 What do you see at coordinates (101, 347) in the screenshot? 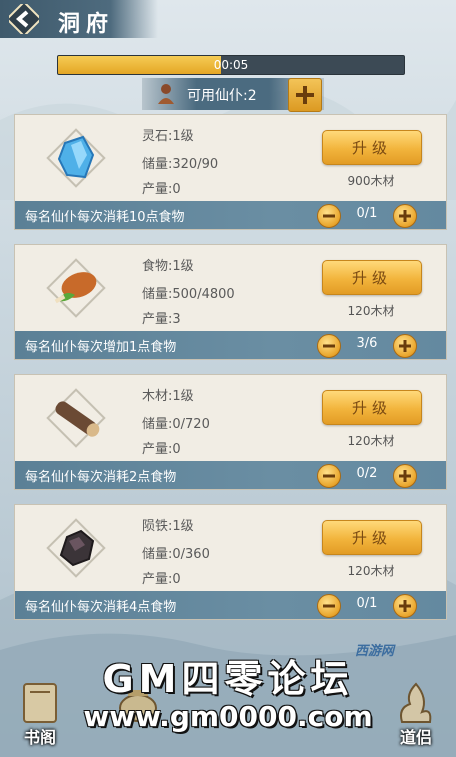
I see `consumption-note: 每名仙仆每次增加1点食物` at bounding box center [101, 347].